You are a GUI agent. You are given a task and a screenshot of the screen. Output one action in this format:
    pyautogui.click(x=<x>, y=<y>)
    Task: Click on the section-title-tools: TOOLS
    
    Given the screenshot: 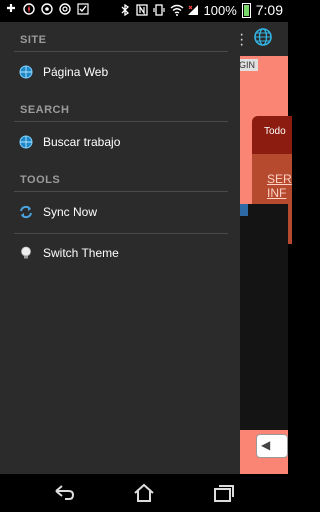 What is the action you would take?
    pyautogui.click(x=40, y=180)
    